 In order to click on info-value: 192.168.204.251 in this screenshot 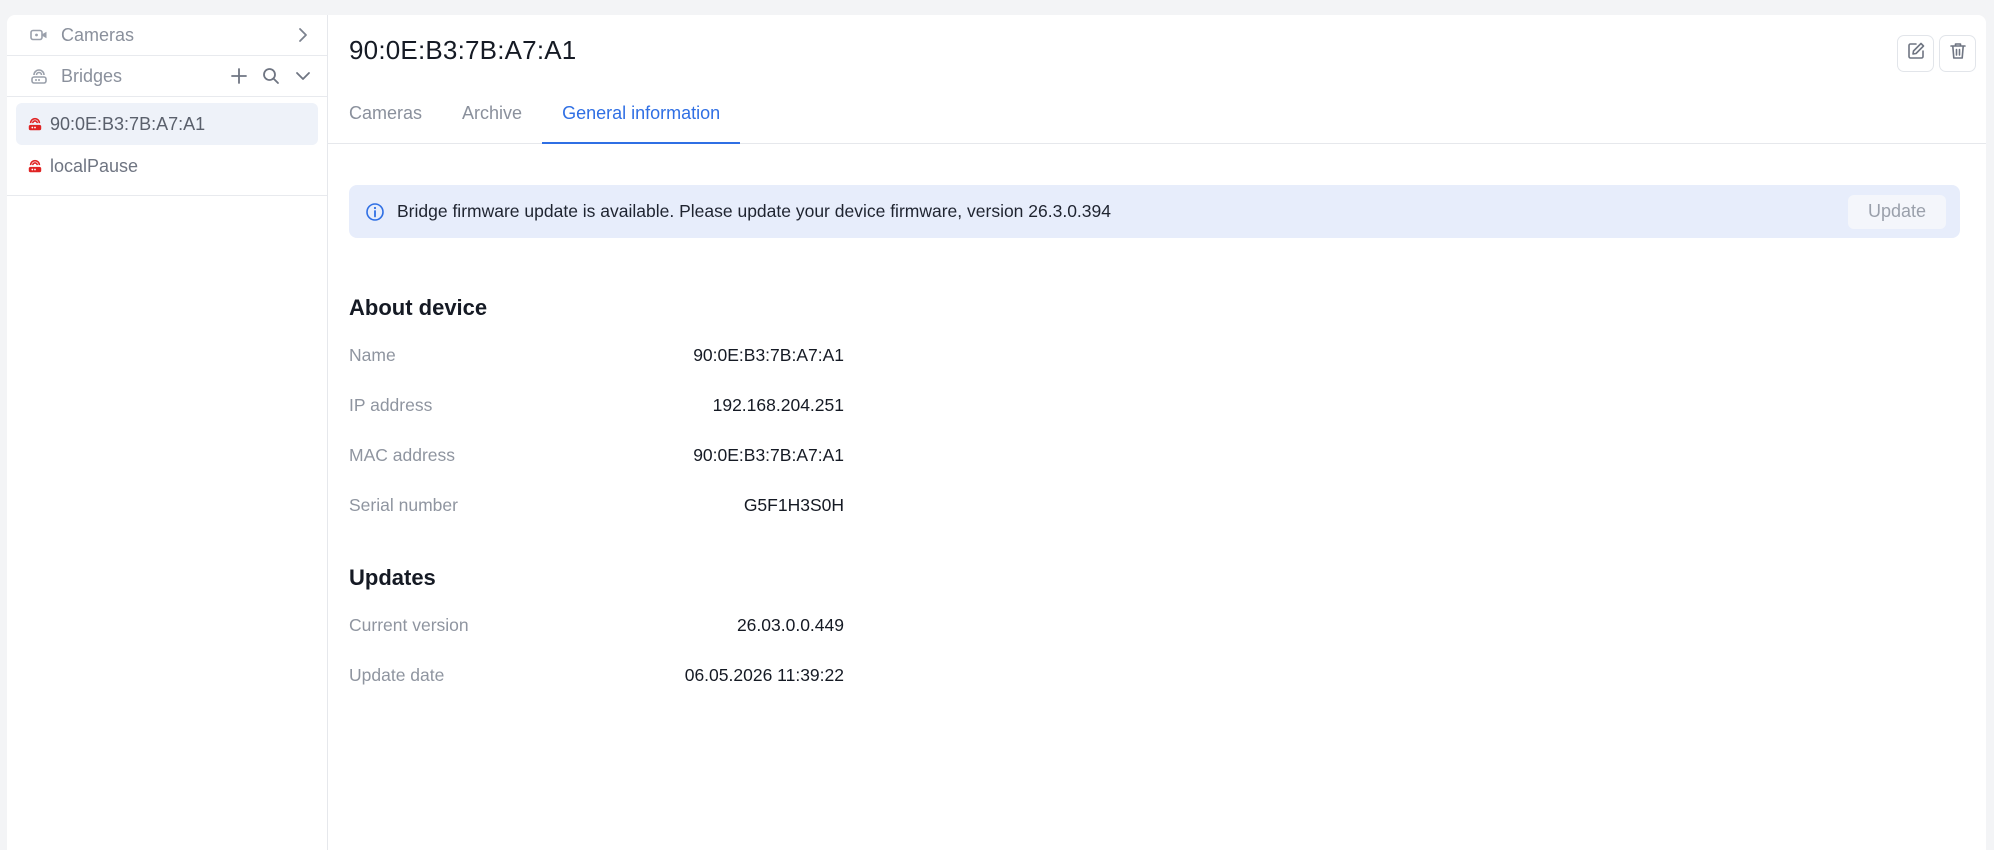, I will do `click(778, 405)`.